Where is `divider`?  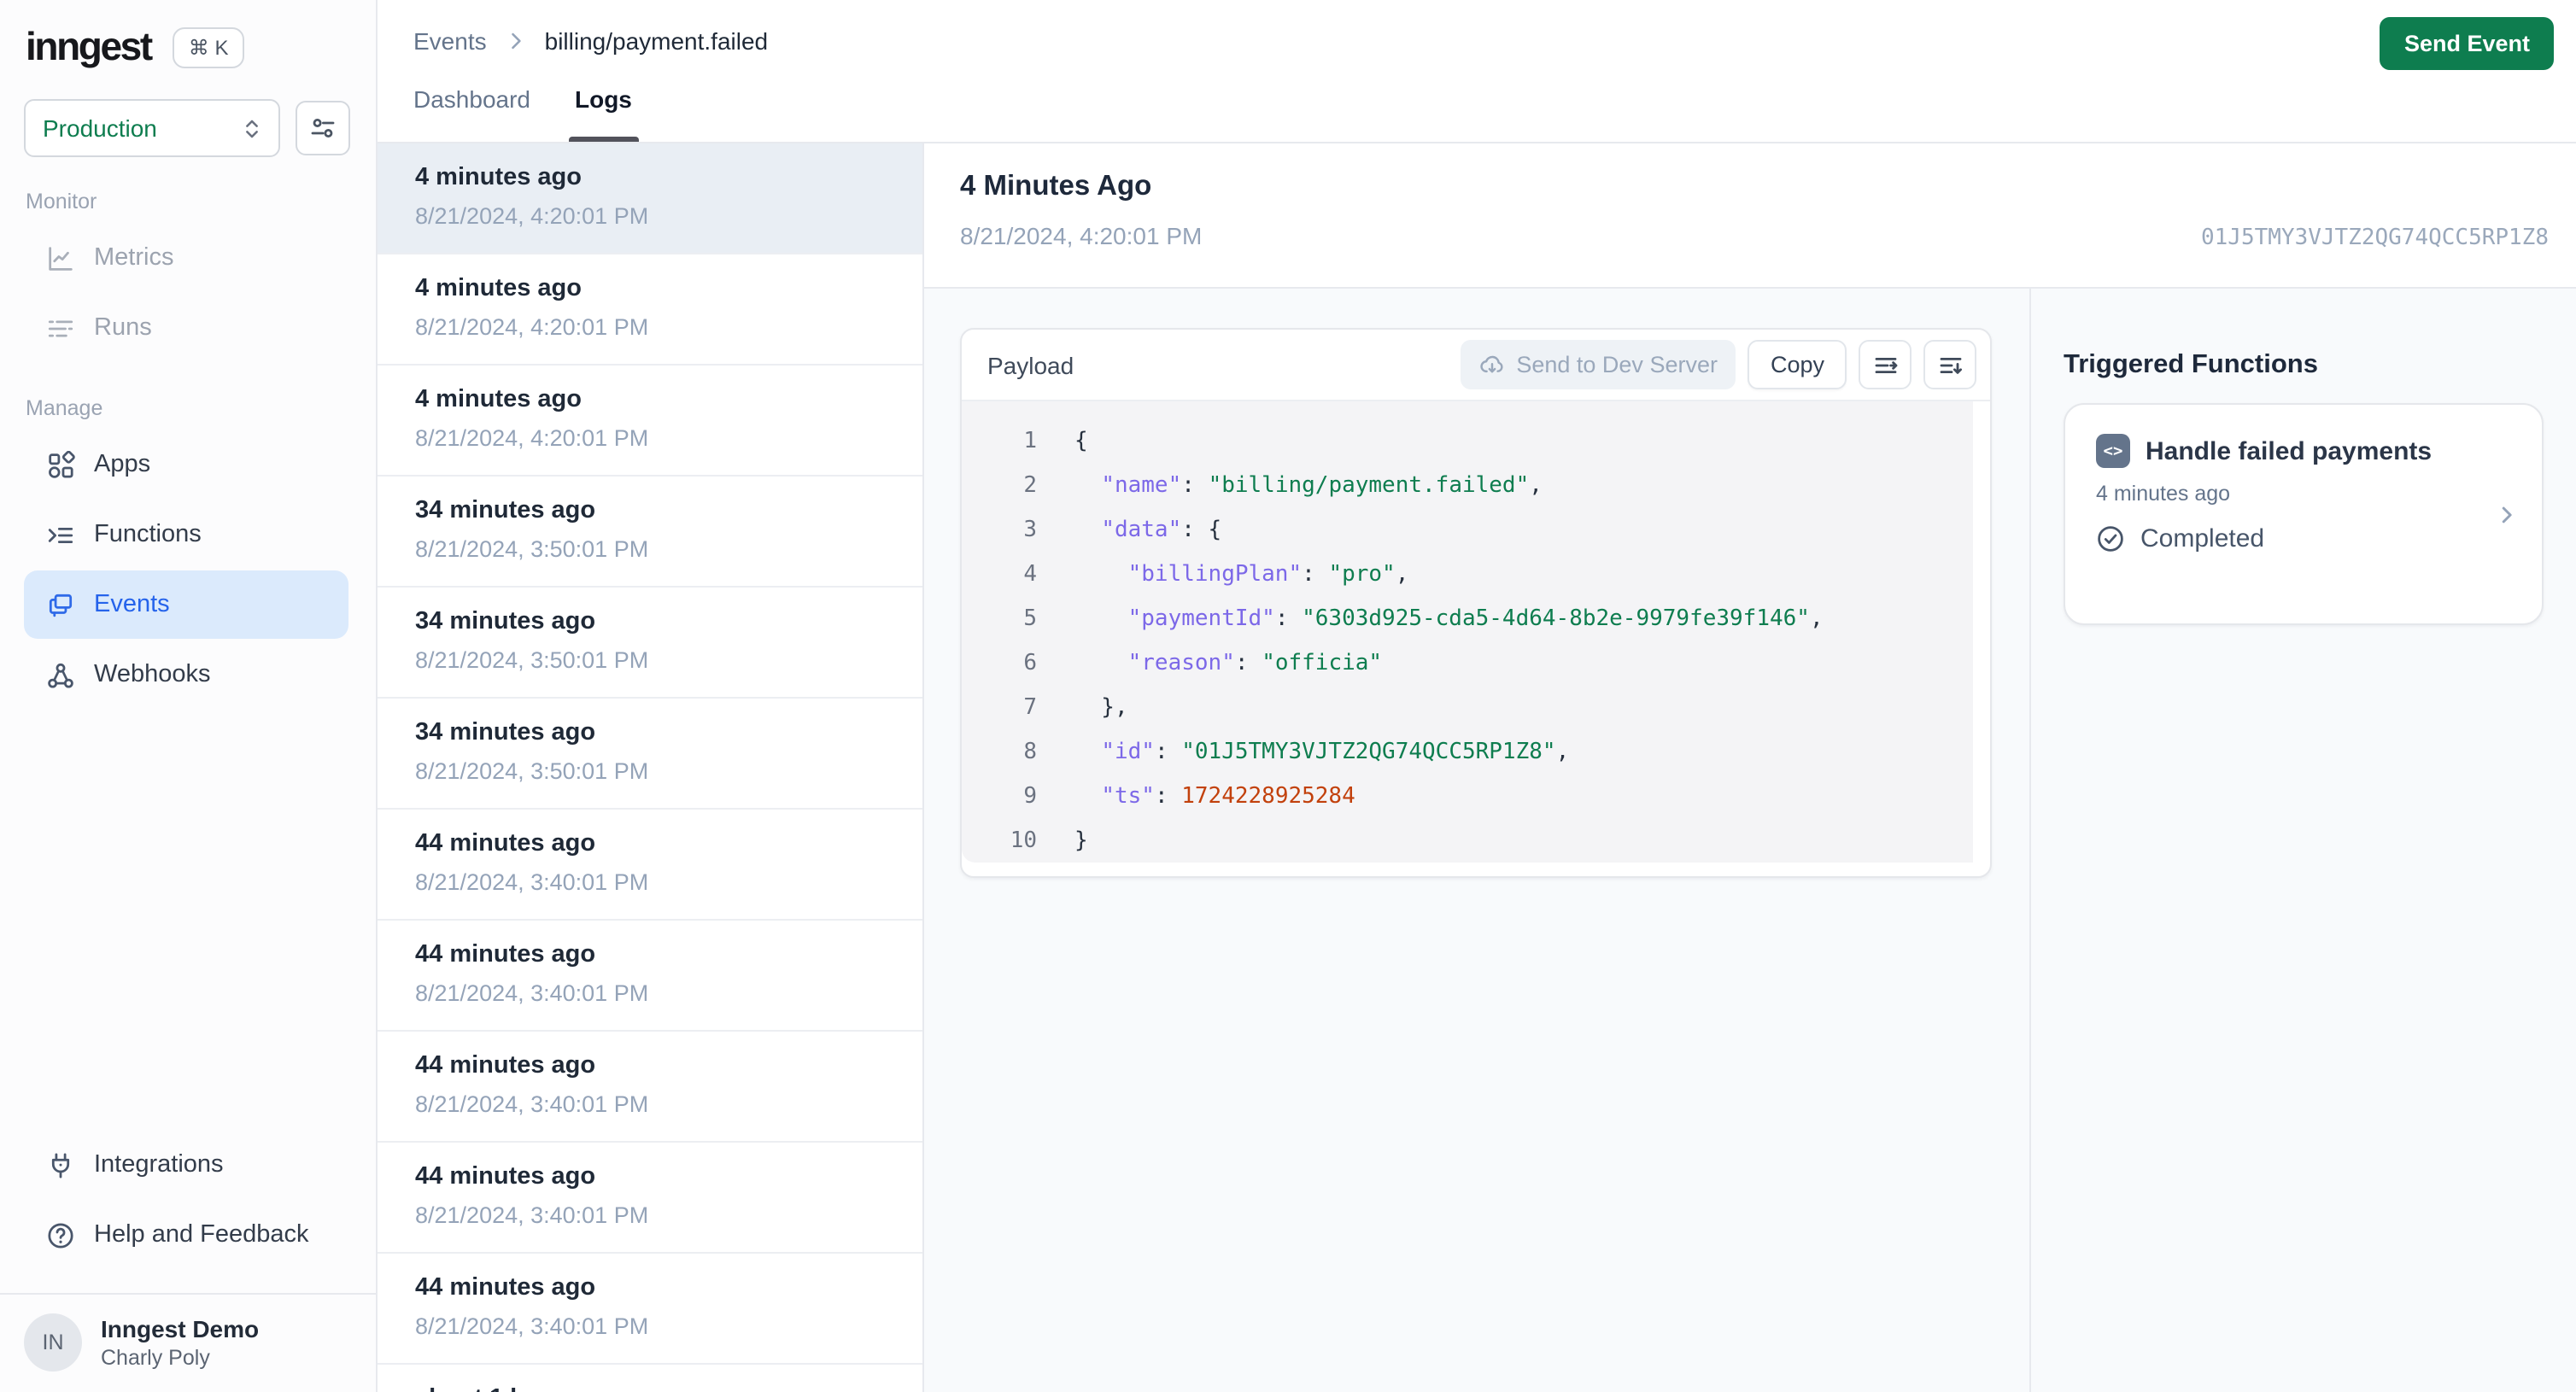 divider is located at coordinates (2030, 840).